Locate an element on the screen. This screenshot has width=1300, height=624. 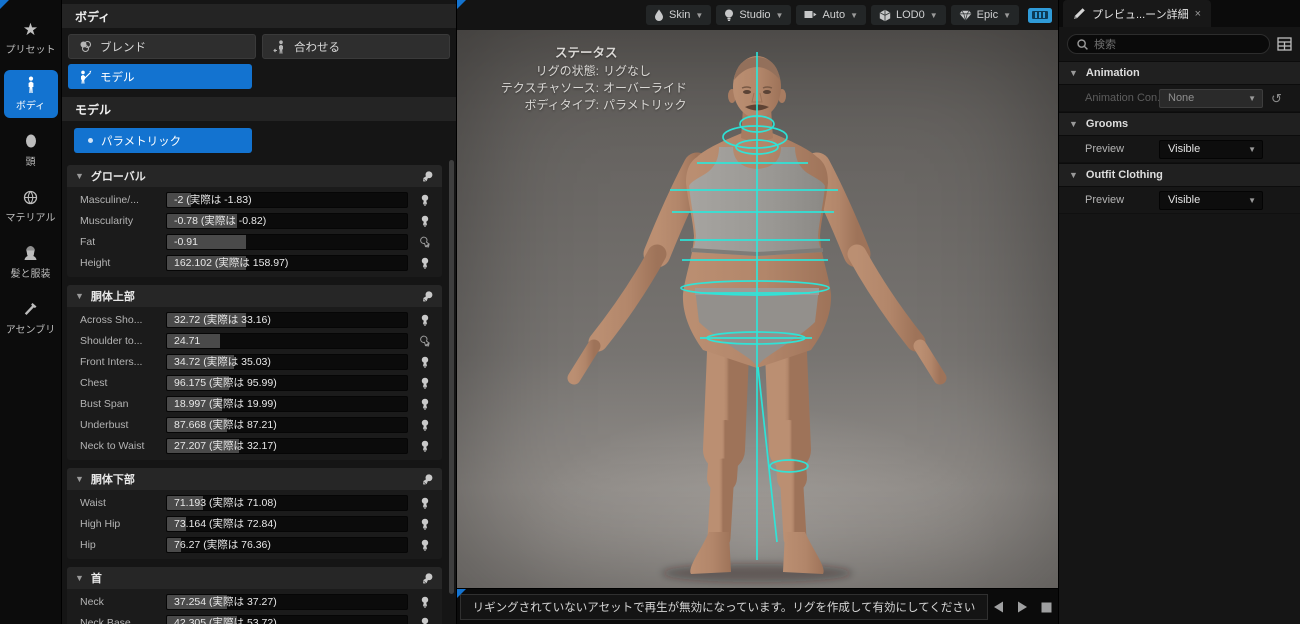
sidebar-item-assembly: アセンブリ is located at coordinates (31, 318).